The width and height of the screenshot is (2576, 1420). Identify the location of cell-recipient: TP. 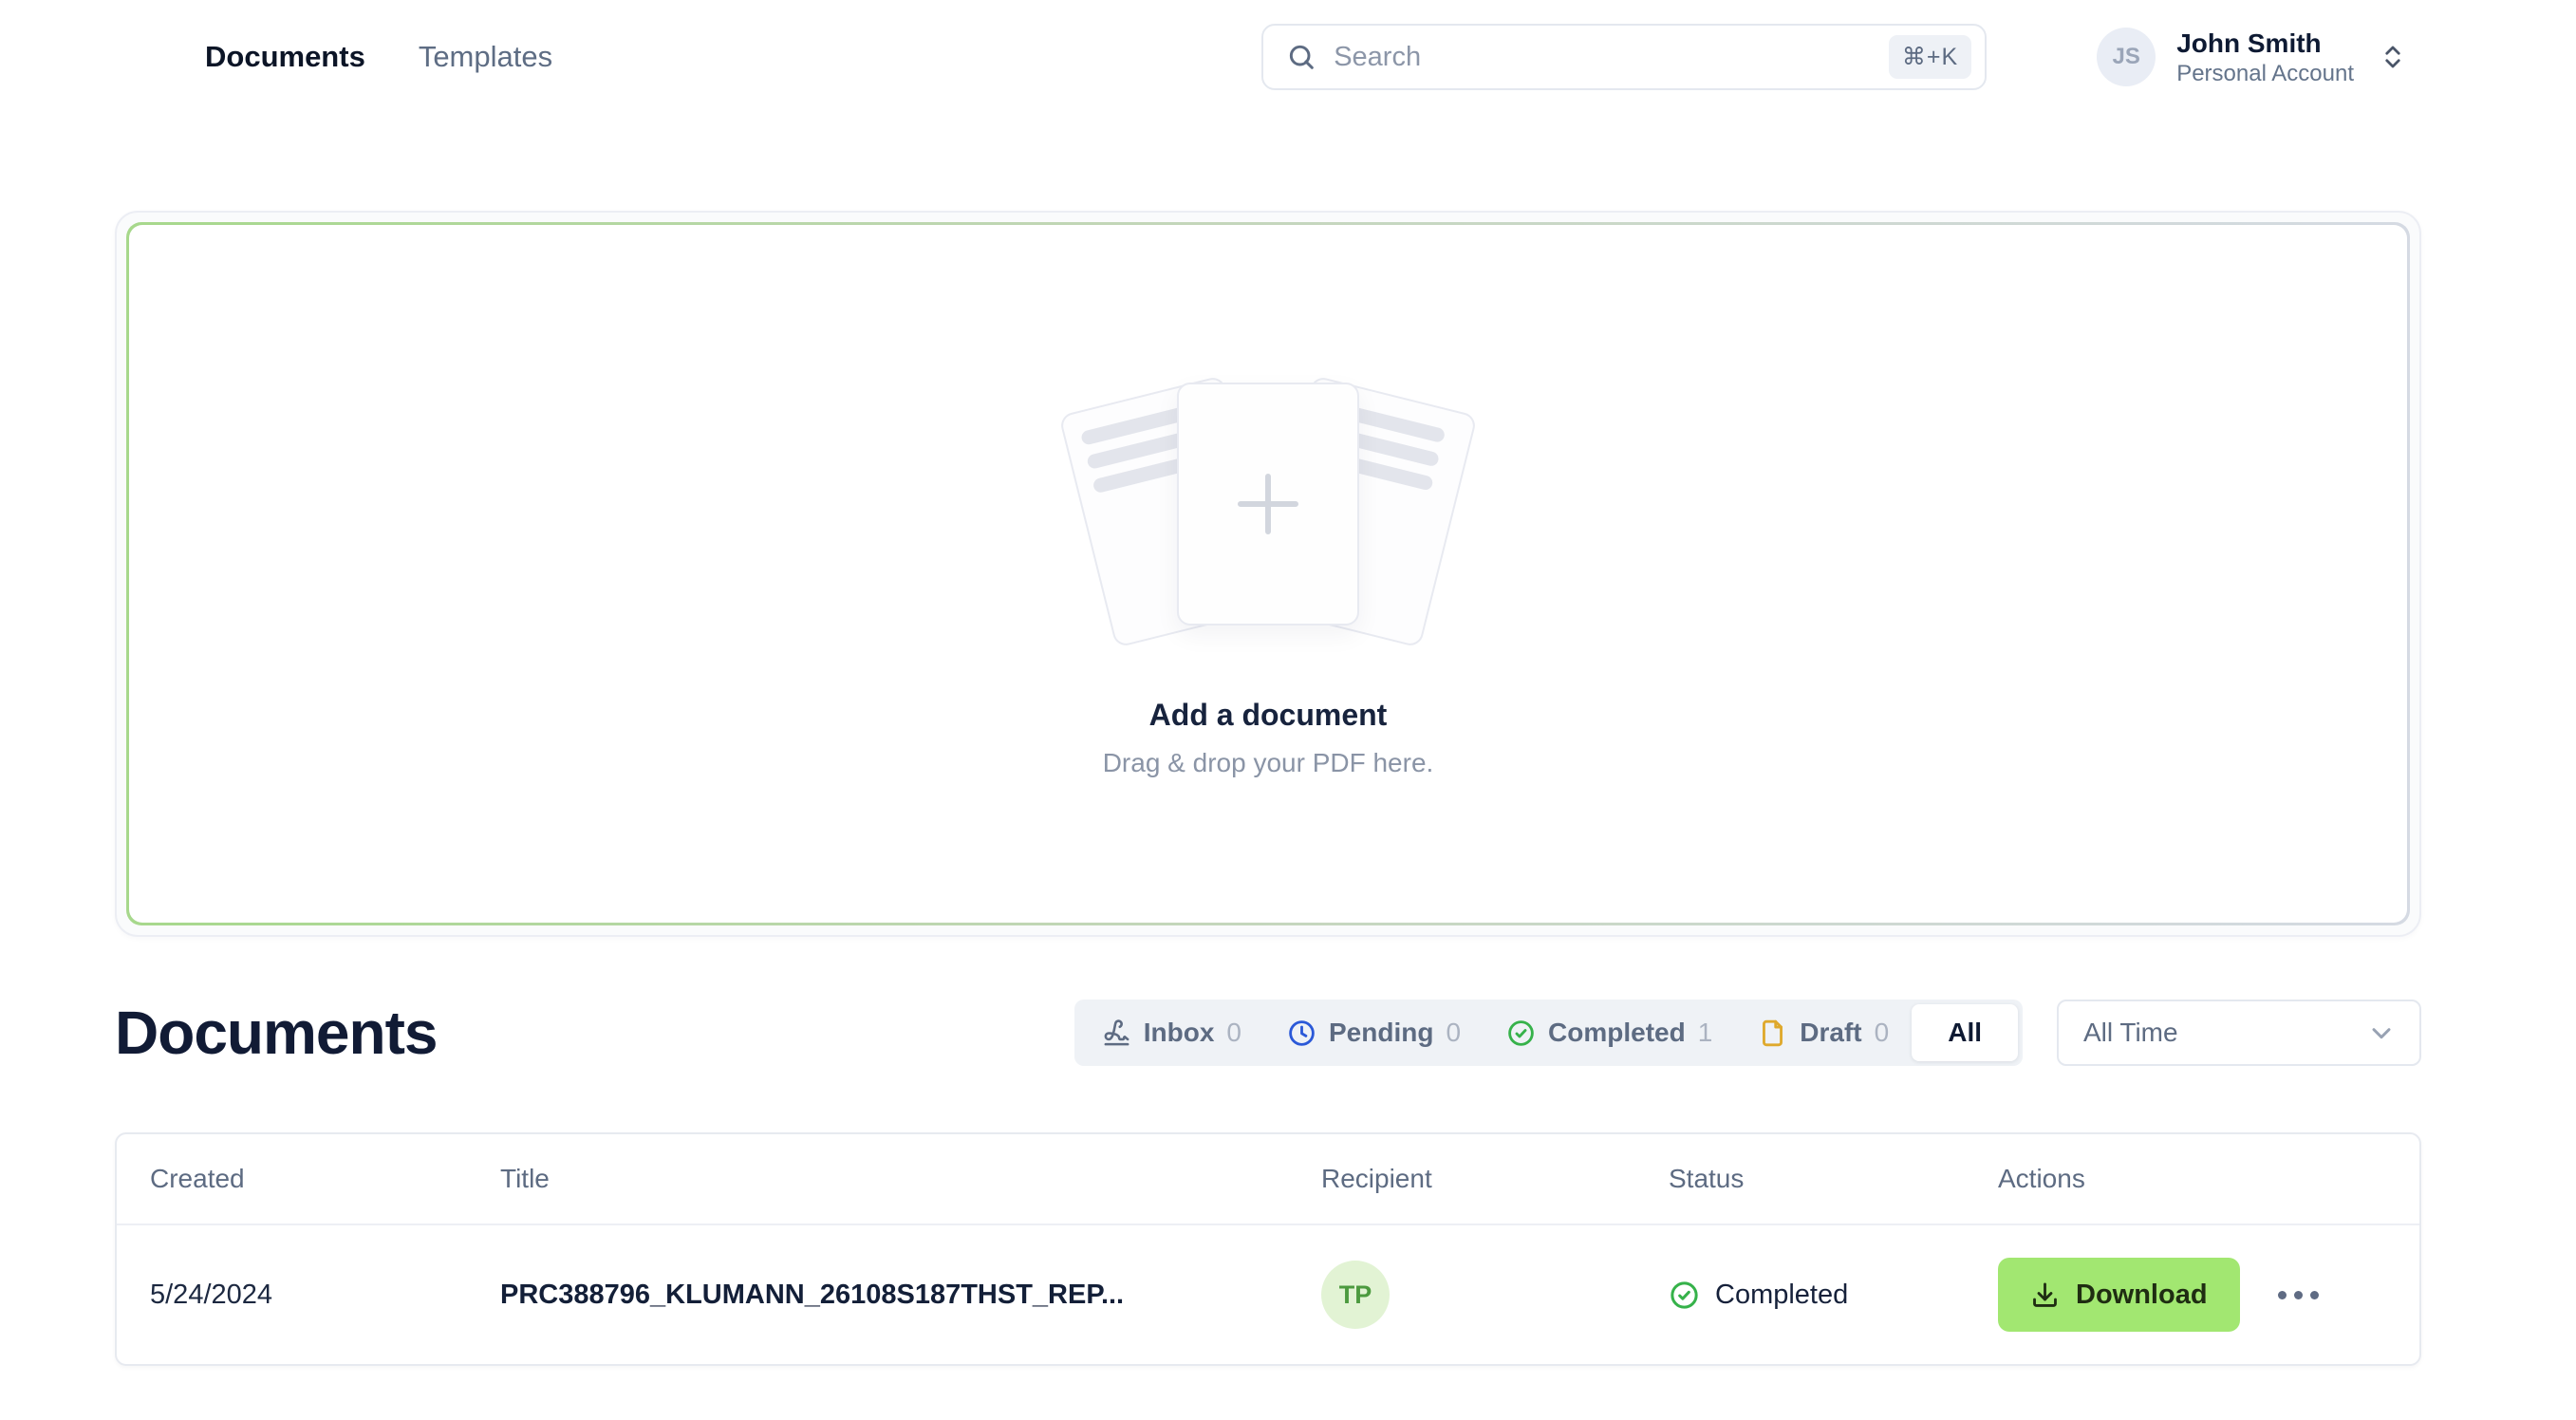
(1495, 1295).